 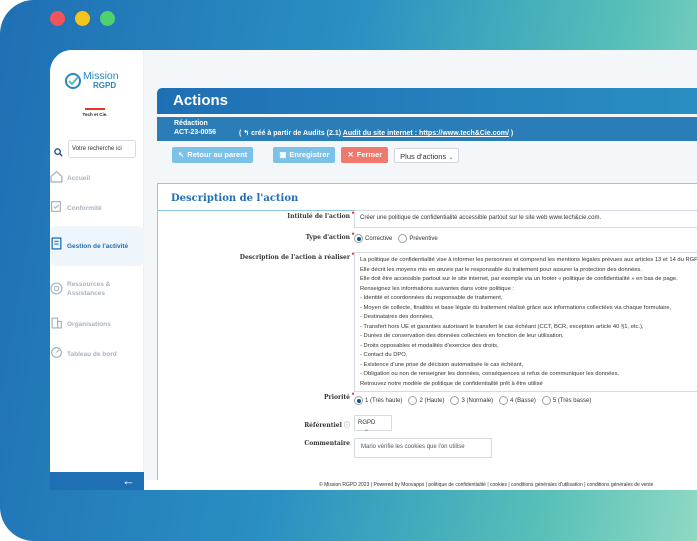 What do you see at coordinates (57, 18) in the screenshot?
I see `close-window-dot` at bounding box center [57, 18].